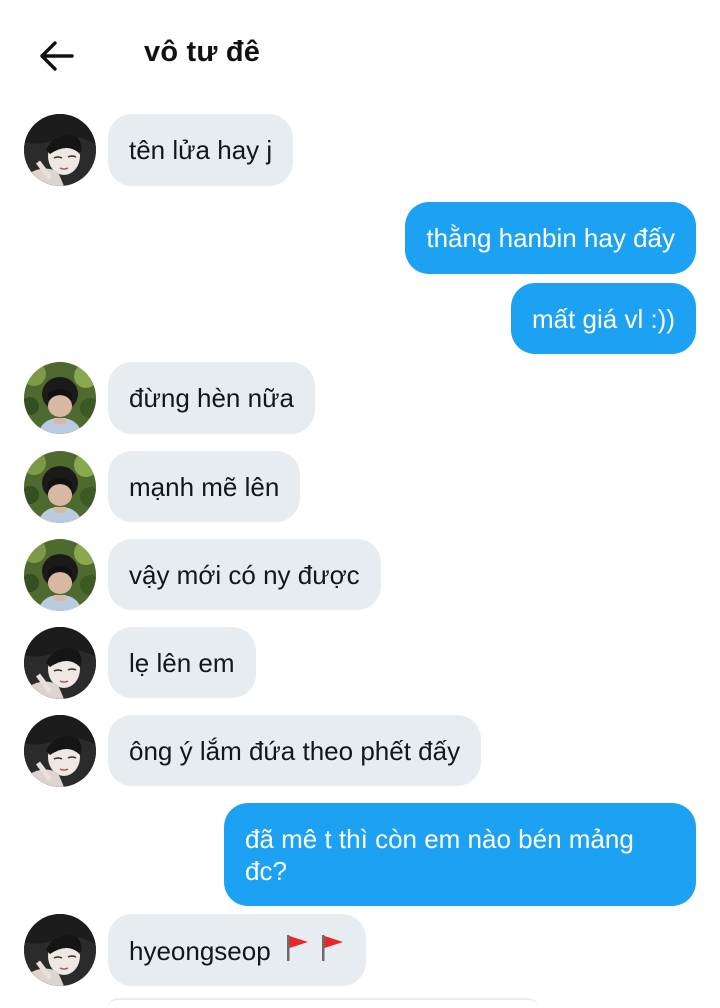 The width and height of the screenshot is (720, 1008). What do you see at coordinates (200, 951) in the screenshot?
I see `message-text: hyeongseop` at bounding box center [200, 951].